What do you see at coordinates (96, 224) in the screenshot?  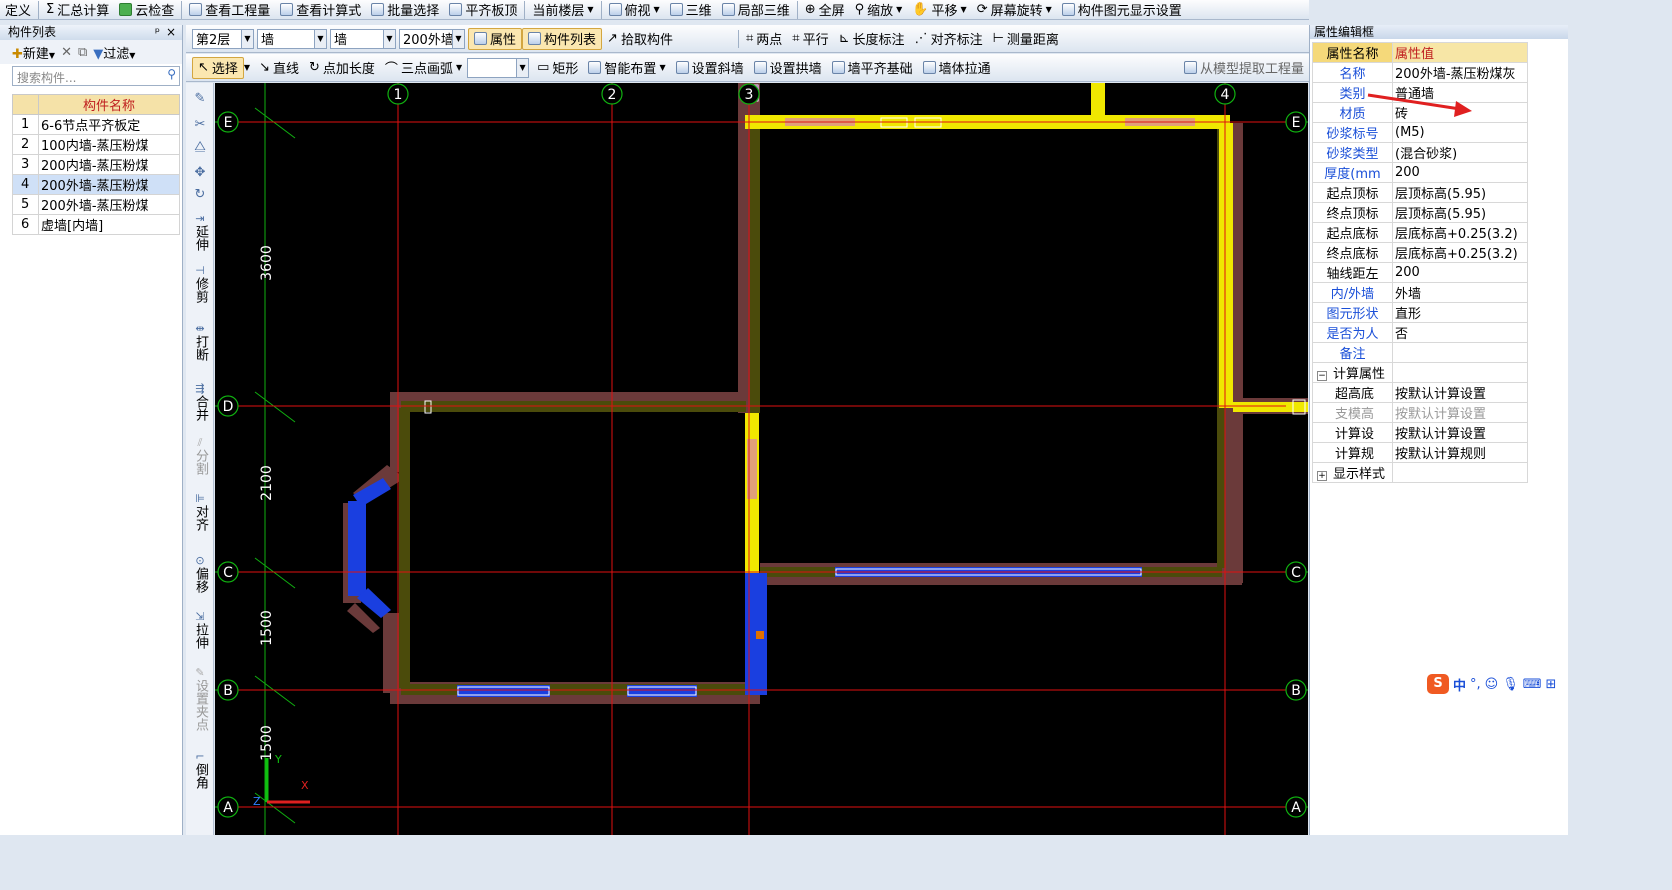 I see `table-row: 6 虚墙[内墙]` at bounding box center [96, 224].